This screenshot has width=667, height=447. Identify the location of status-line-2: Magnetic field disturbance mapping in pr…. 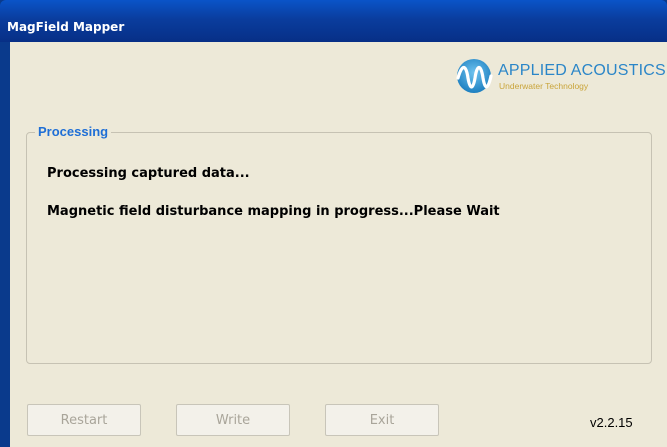
(273, 211).